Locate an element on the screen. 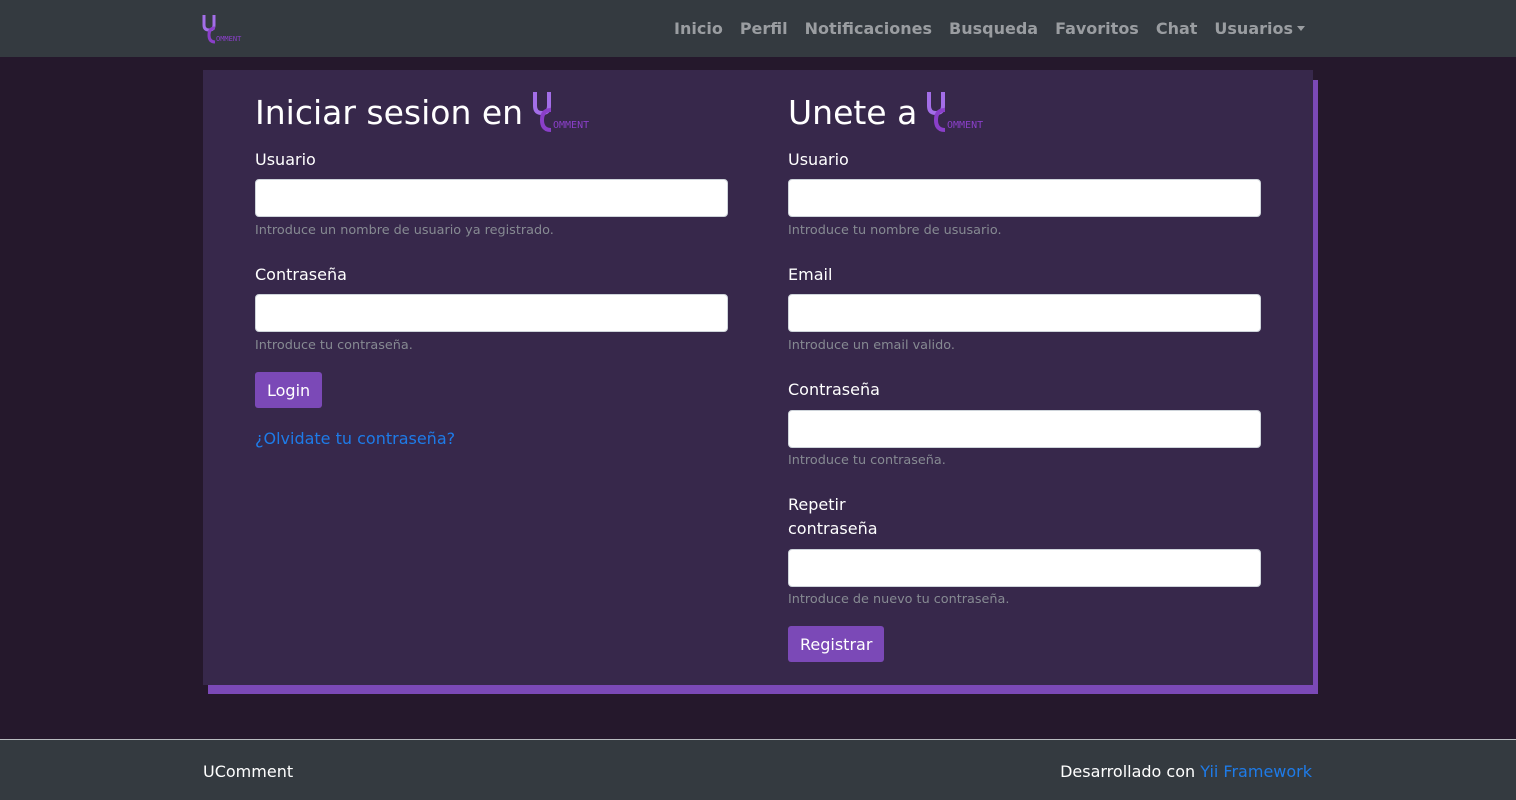 This screenshot has height=800, width=1516. nav-perfil: Perfil is located at coordinates (764, 28).